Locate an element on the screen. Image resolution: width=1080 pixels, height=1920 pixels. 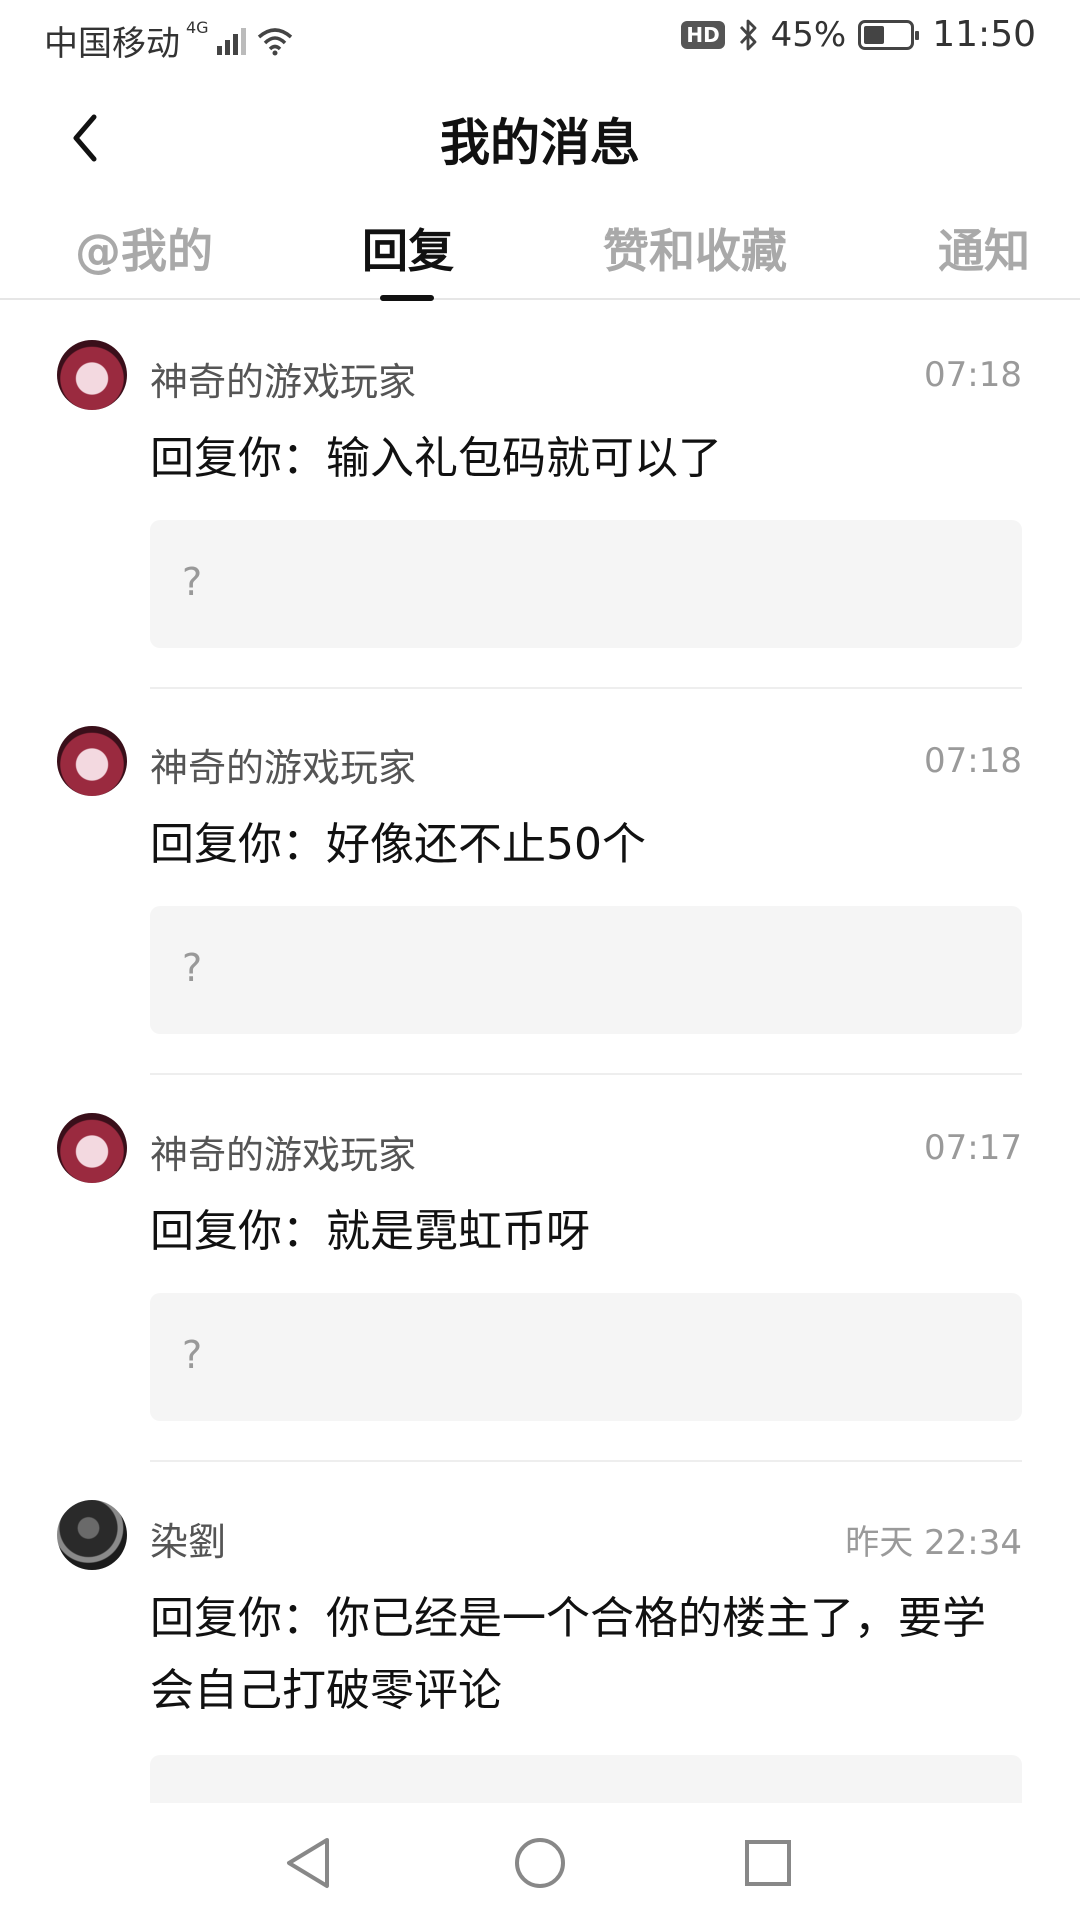
reply-text: 回复你：你已经是一个合格的楼主了，要学会自己打破零评论 is located at coordinates (580, 1655).